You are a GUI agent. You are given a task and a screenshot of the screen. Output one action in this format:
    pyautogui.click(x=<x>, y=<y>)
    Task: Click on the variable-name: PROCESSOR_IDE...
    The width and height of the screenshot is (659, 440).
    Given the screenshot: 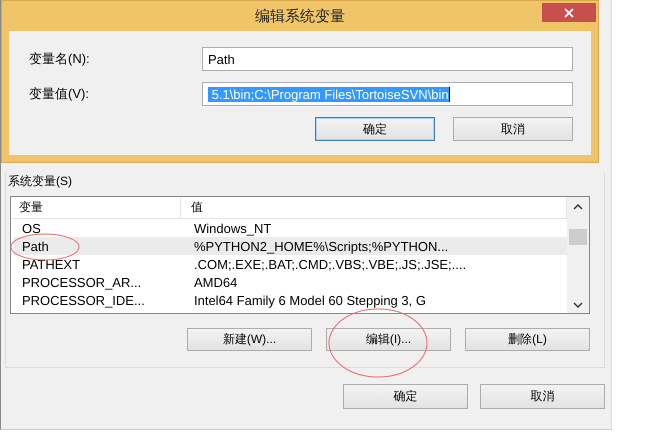 What is the action you would take?
    pyautogui.click(x=83, y=300)
    